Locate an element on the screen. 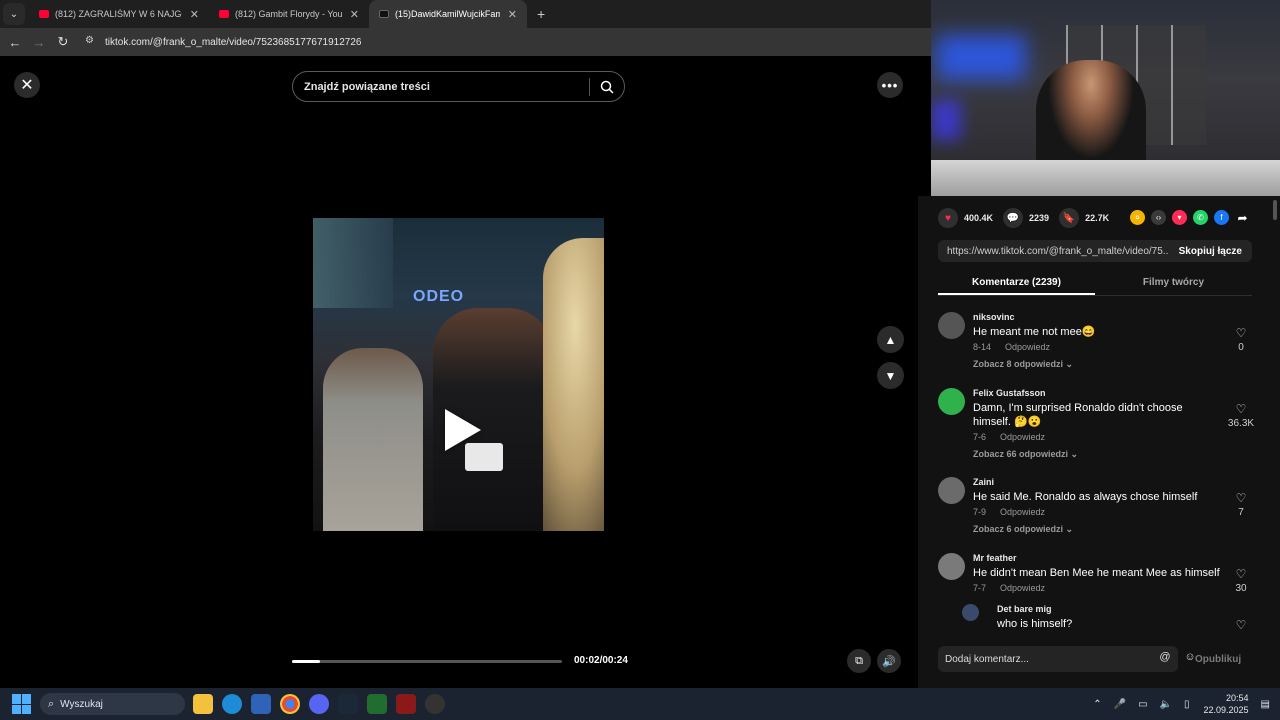  comment-author: niksovinc is located at coordinates (1098, 317).